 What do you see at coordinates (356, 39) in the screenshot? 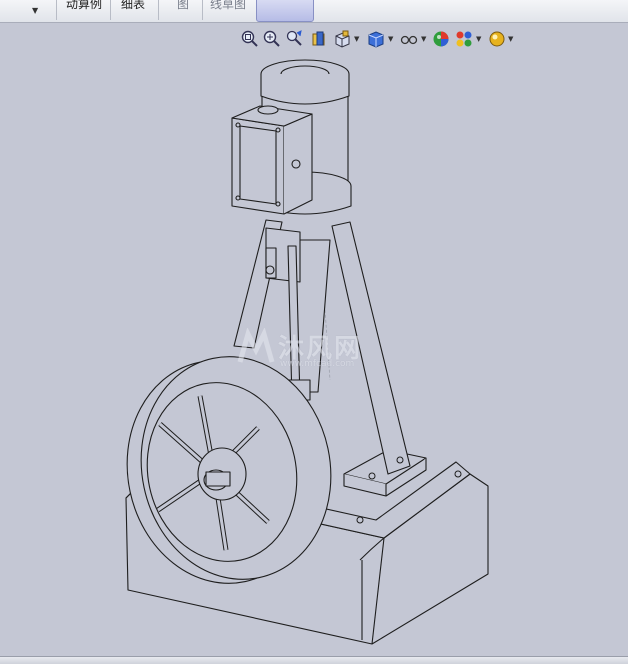
I see `view-orientation-menu-arrow: ▼` at bounding box center [356, 39].